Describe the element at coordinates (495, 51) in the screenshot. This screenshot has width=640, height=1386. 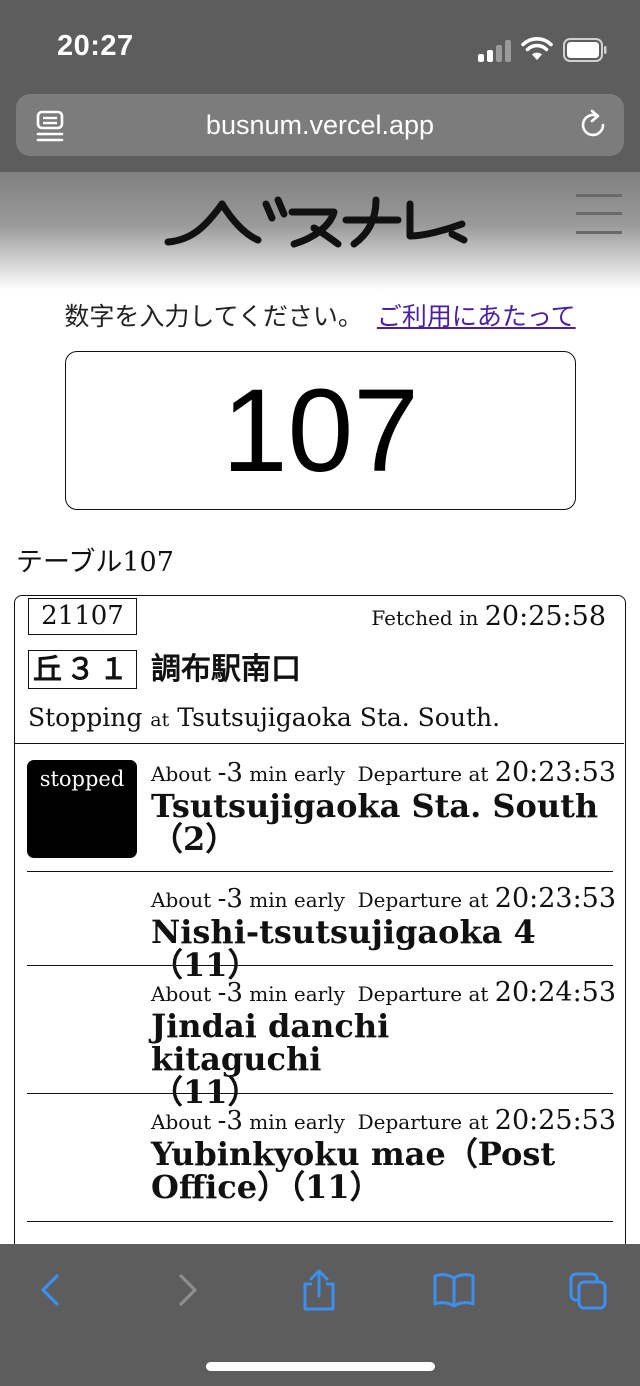
I see `cellular-signal-icon` at that location.